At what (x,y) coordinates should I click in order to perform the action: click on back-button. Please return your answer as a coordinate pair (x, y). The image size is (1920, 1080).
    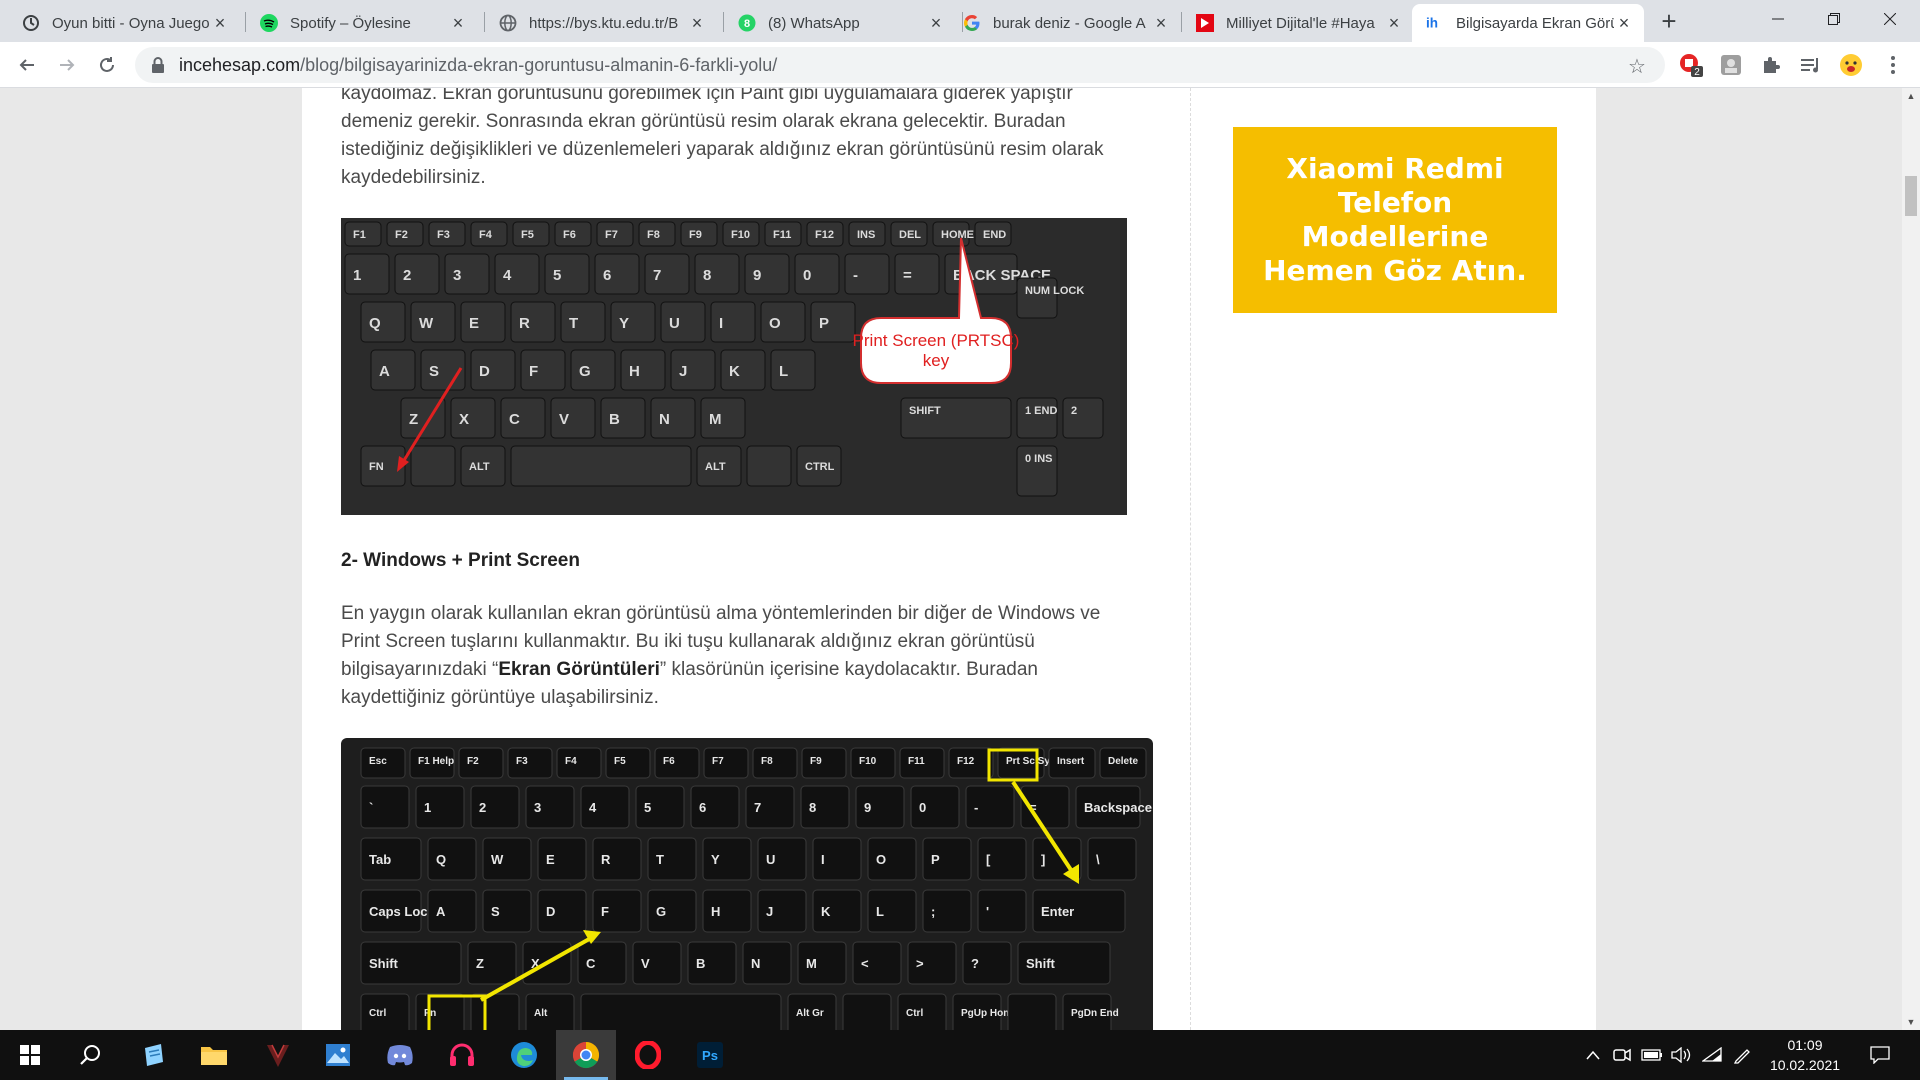
    Looking at the image, I should click on (27, 65).